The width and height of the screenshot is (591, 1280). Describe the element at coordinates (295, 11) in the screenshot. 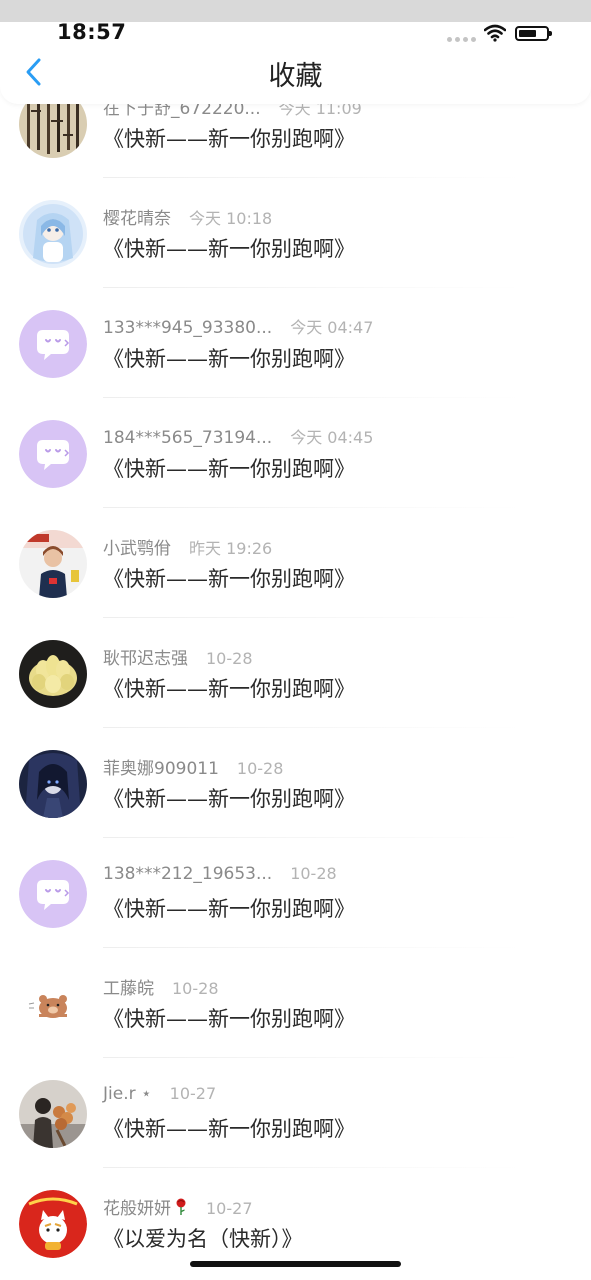

I see `status-bar-background` at that location.